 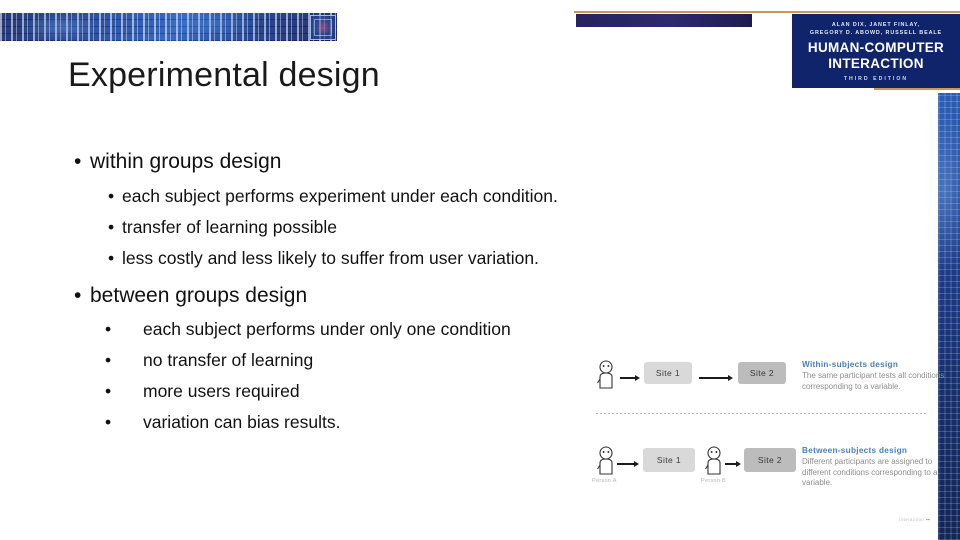 What do you see at coordinates (762, 373) in the screenshot?
I see `site-2-box-within: Site 2` at bounding box center [762, 373].